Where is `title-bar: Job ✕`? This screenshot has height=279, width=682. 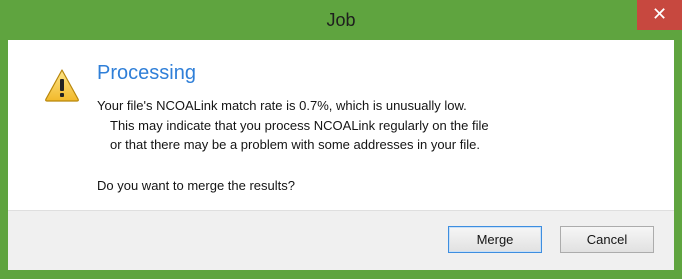 title-bar: Job ✕ is located at coordinates (341, 20).